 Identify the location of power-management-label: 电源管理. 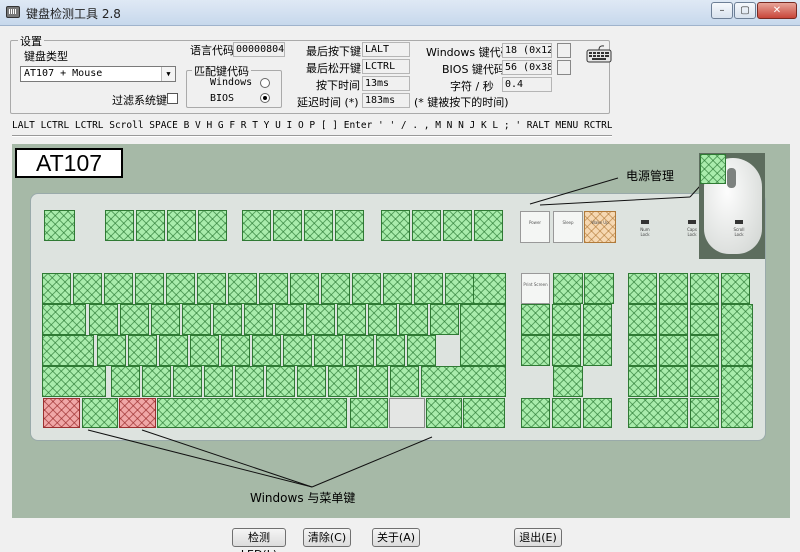
(650, 176).